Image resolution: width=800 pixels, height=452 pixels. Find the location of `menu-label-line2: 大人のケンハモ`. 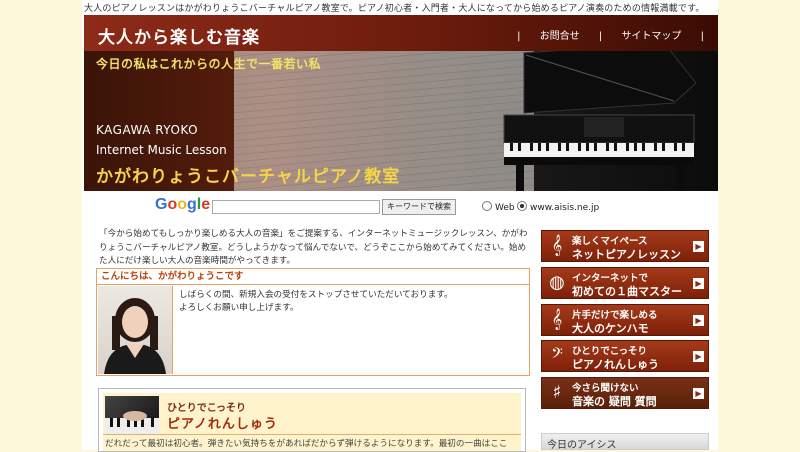

menu-label-line2: 大人のケンハモ is located at coordinates (610, 328).